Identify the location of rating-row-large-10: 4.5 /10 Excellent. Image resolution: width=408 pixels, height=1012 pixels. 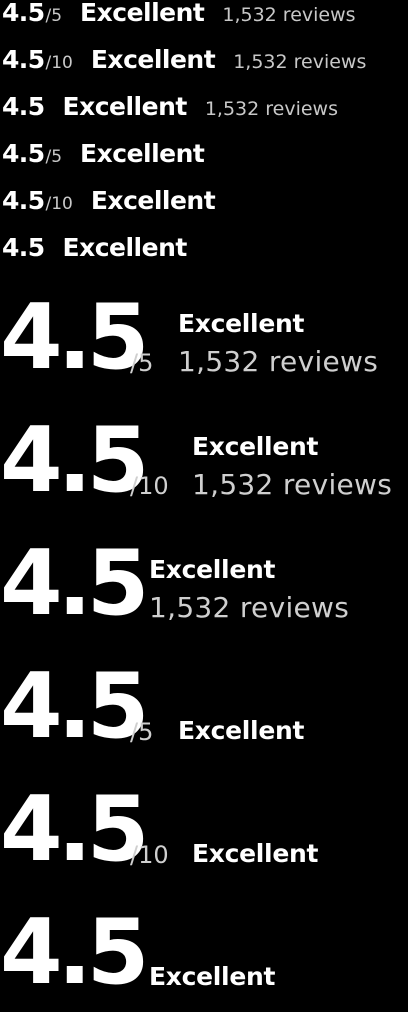
(204, 835).